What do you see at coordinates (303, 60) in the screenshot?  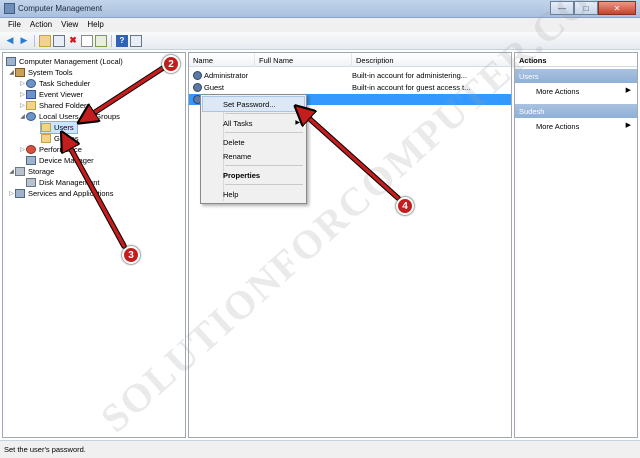 I see `column-full-name: Full Name` at bounding box center [303, 60].